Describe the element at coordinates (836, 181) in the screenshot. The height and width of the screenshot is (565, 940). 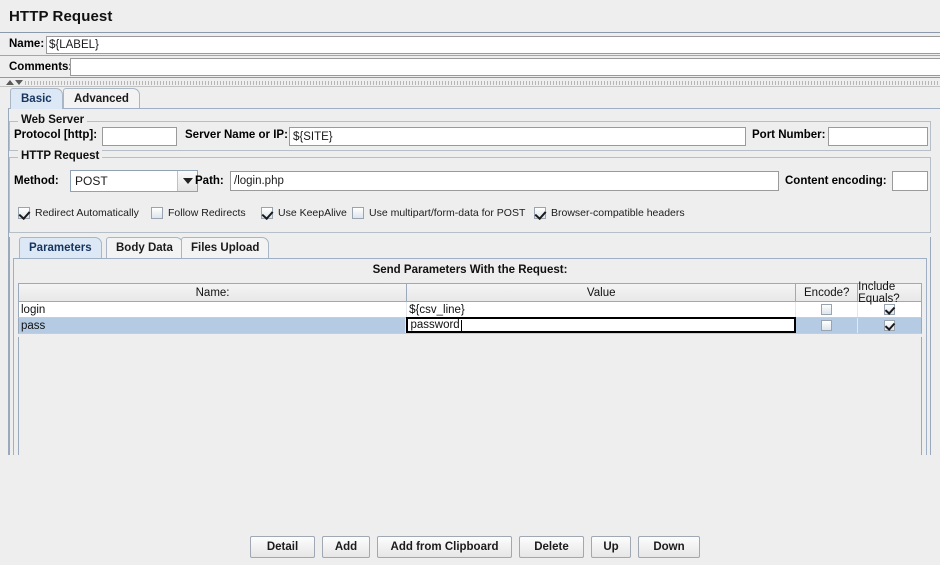
I see `content-encoding-label: Content encoding:` at that location.